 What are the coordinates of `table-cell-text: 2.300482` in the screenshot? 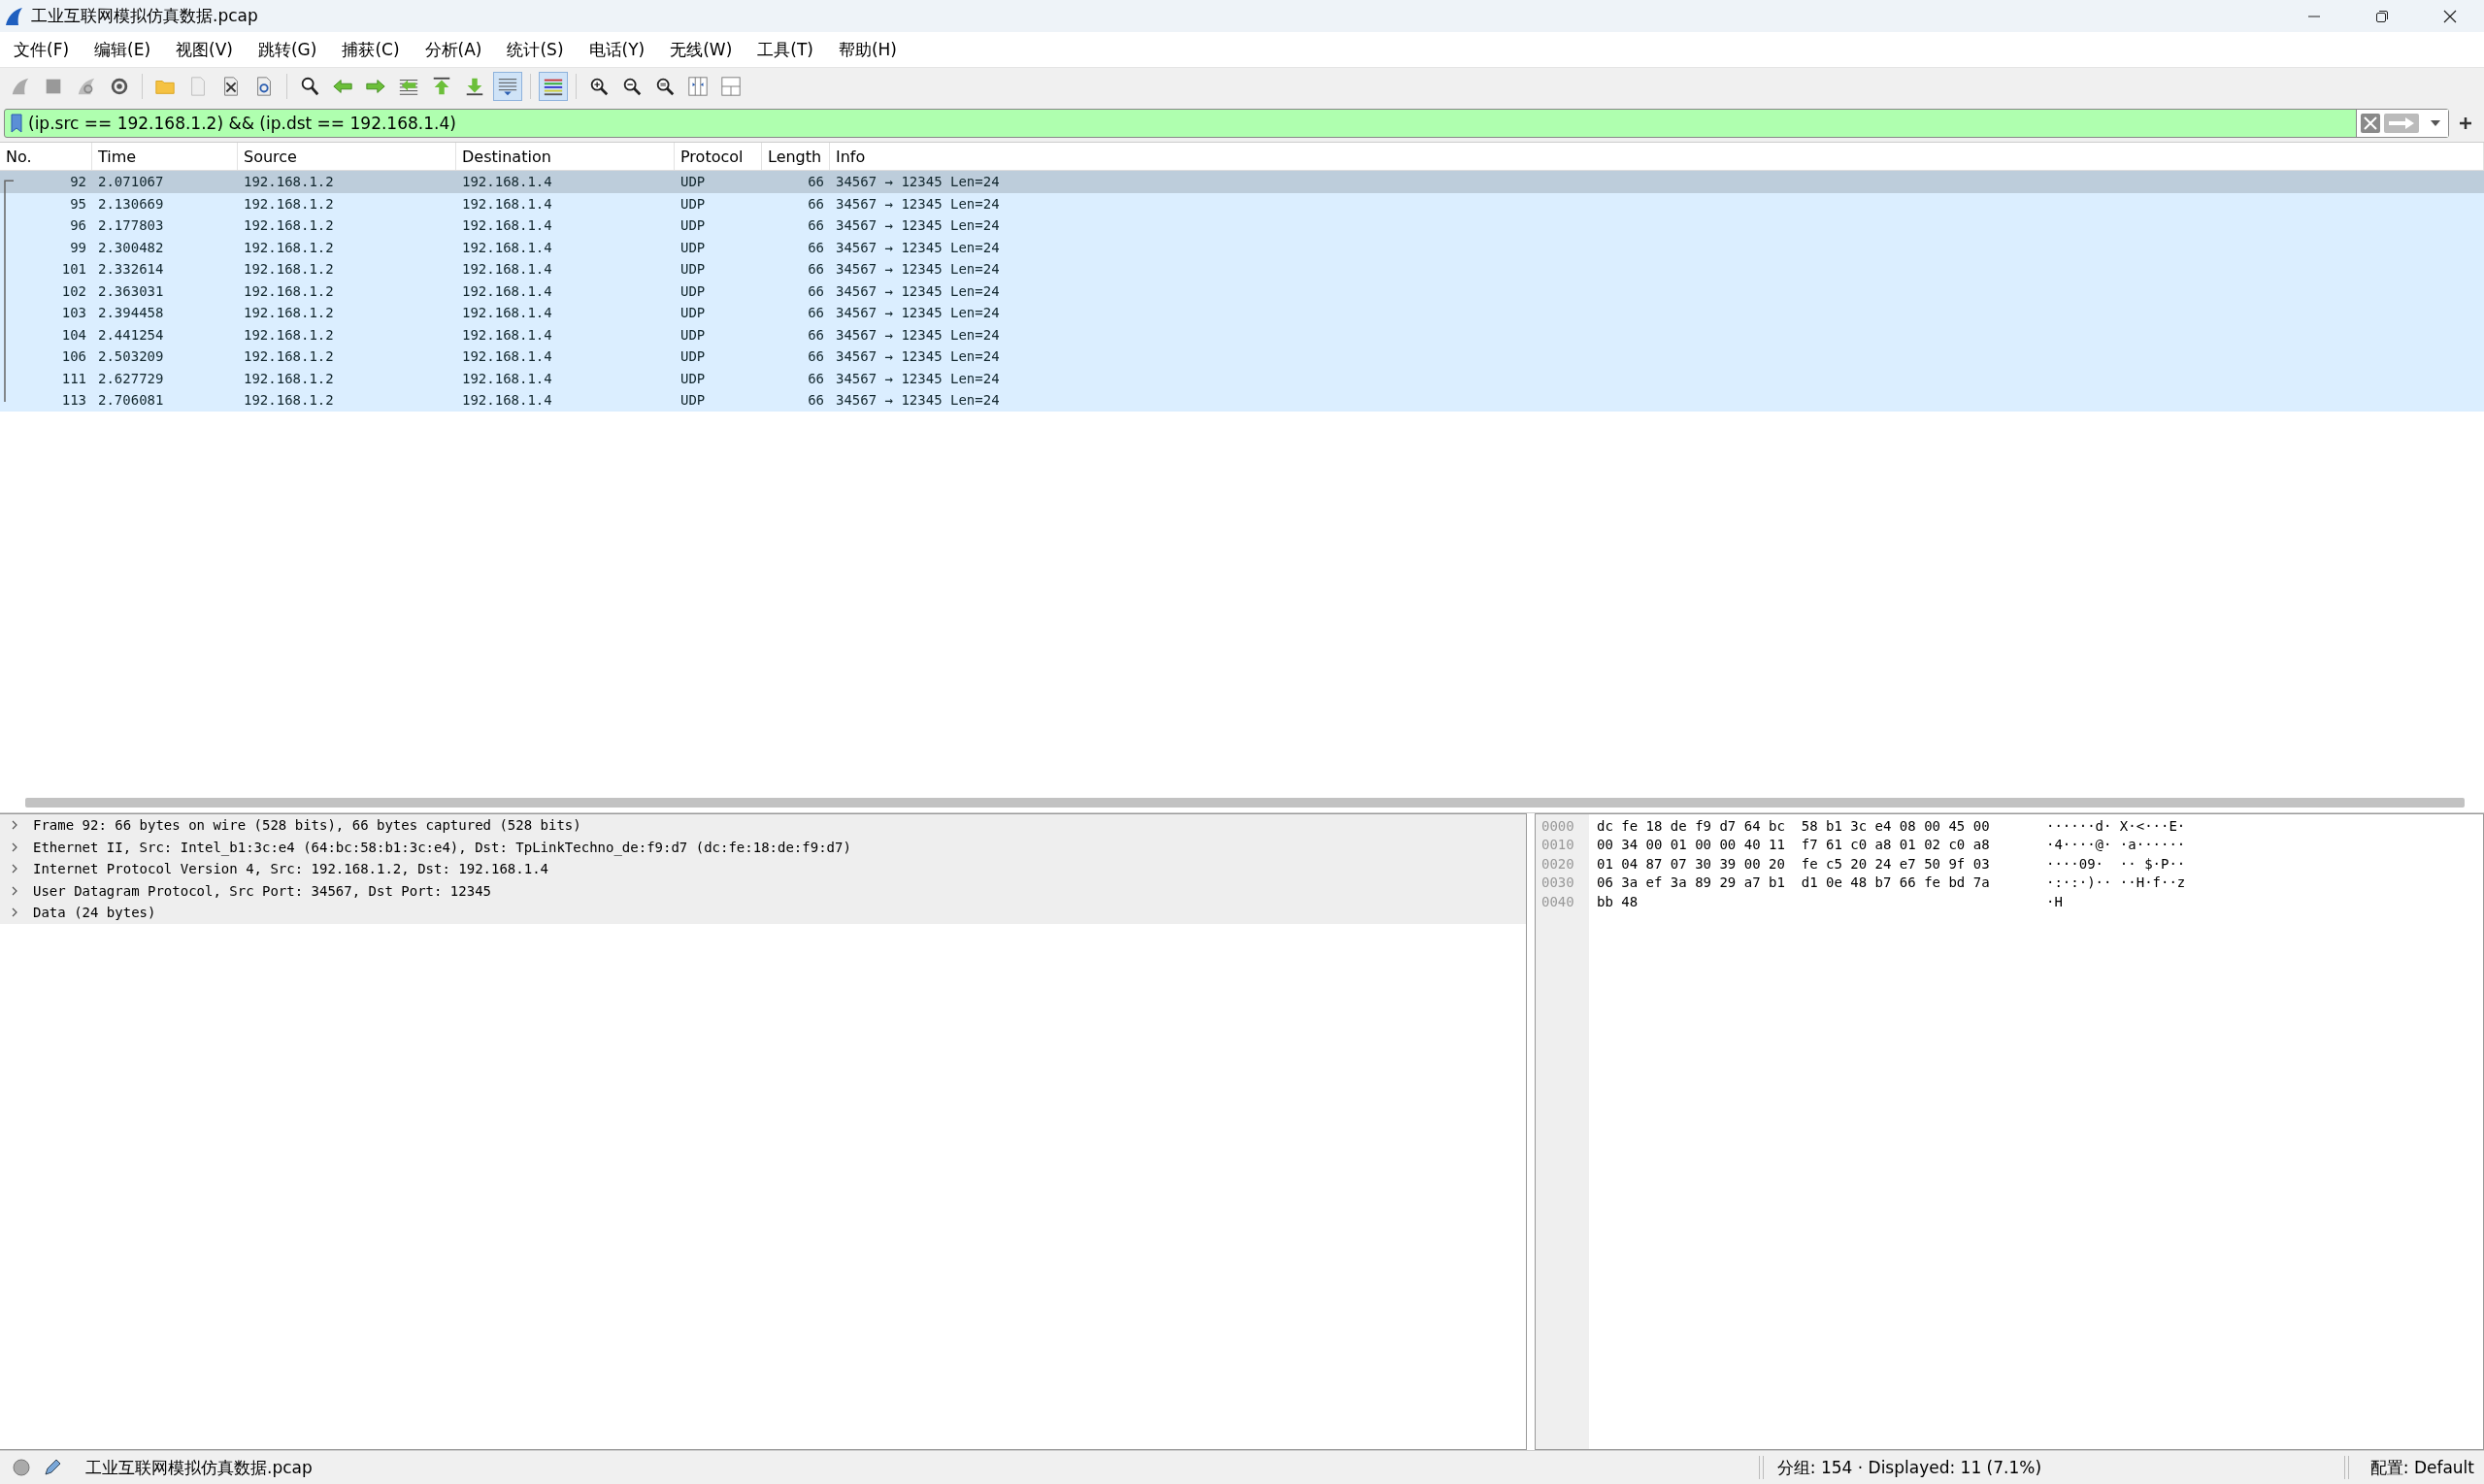 It's located at (131, 247).